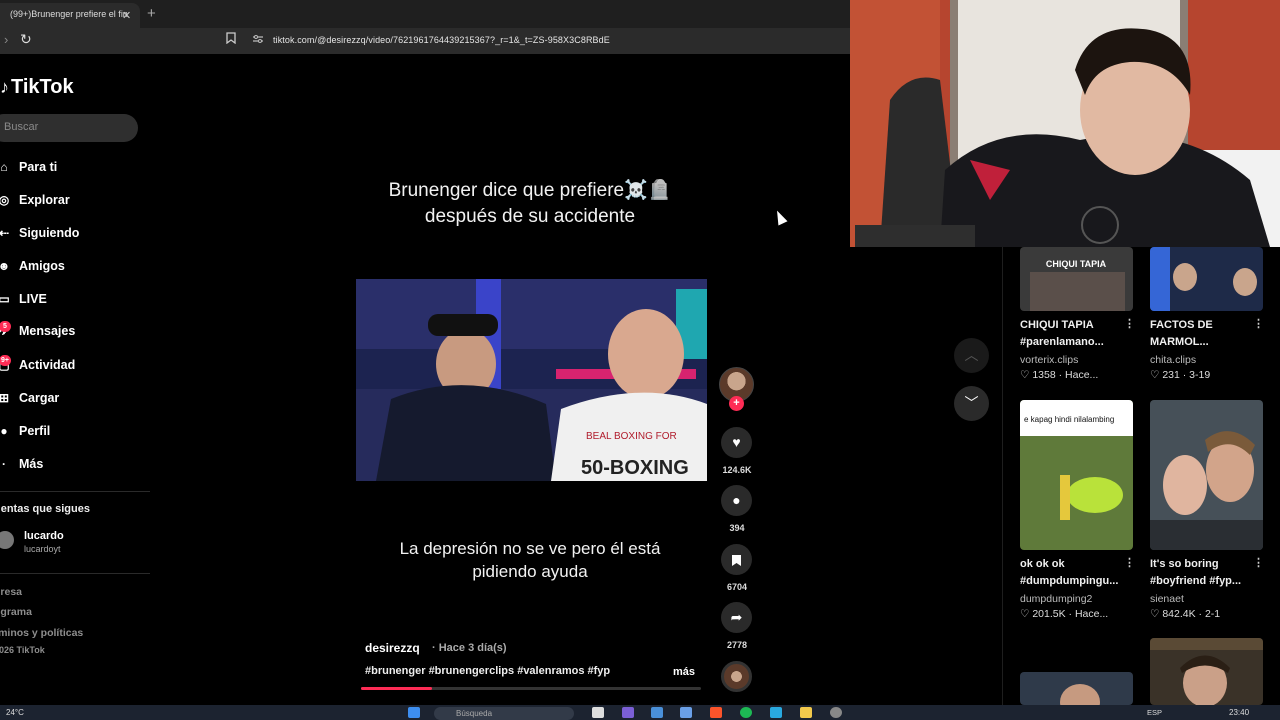 This screenshot has height=720, width=1280. I want to click on save-button, so click(736, 559).